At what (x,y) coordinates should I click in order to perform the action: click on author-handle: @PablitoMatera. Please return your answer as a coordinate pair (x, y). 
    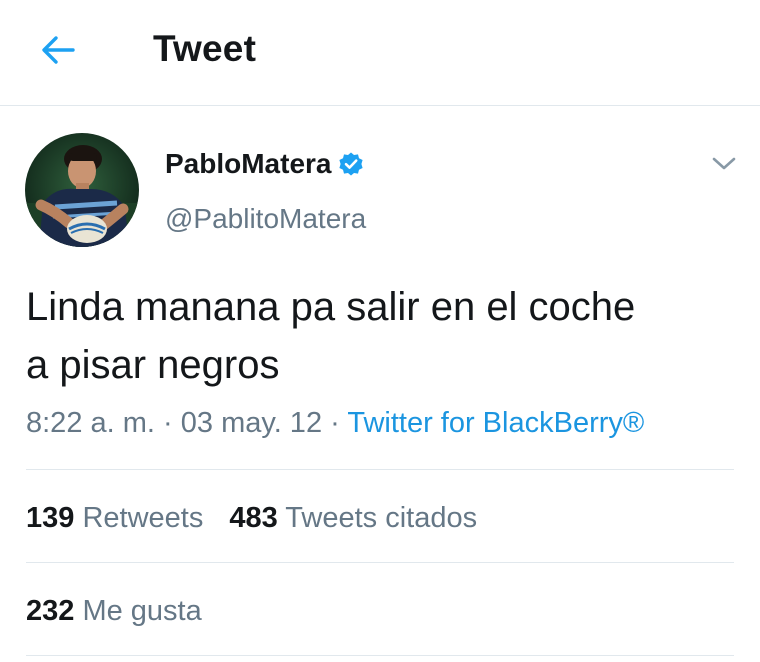
    Looking at the image, I should click on (265, 219).